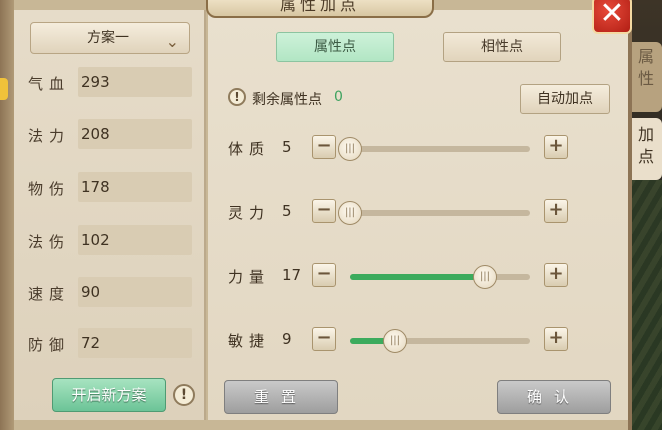 The width and height of the screenshot is (662, 430). I want to click on confirm-button: 确认, so click(554, 397).